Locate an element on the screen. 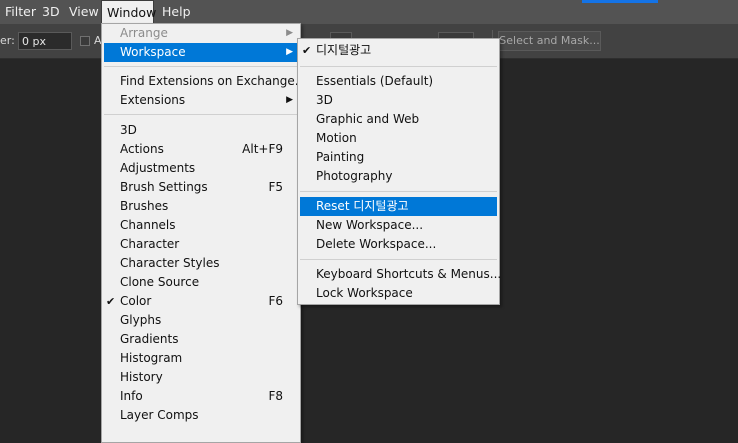 The height and width of the screenshot is (443, 738). menu-item-label: Photography is located at coordinates (354, 176).